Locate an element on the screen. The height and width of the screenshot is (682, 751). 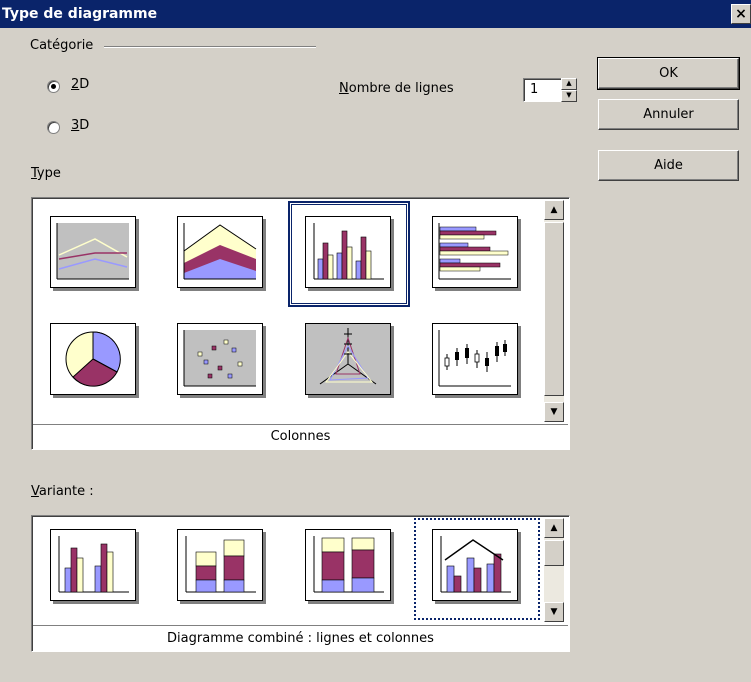
type-label: Type is located at coordinates (46, 173).